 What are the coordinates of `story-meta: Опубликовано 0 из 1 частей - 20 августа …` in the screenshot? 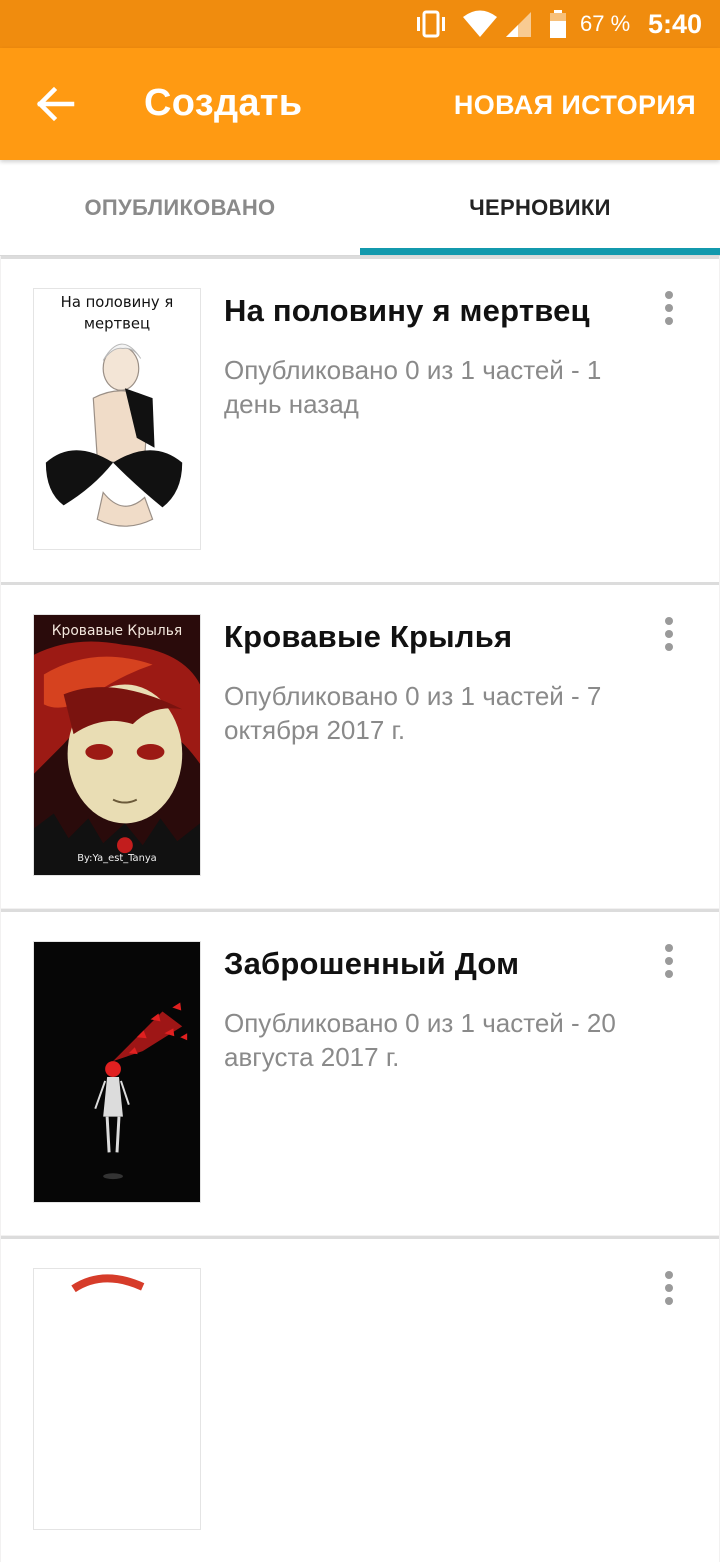 It's located at (420, 1040).